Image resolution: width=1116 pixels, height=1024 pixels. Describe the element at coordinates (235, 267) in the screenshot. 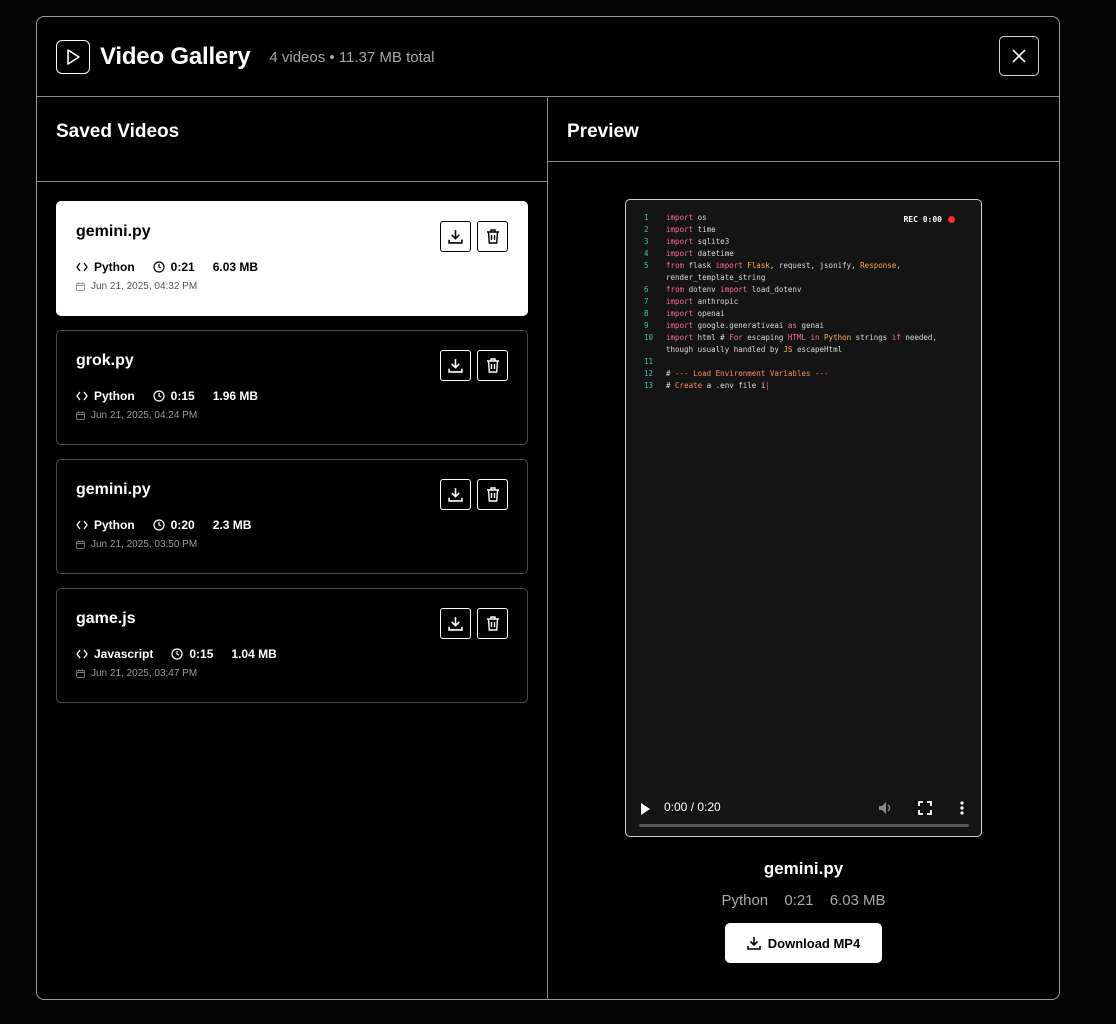

I see `video-size: 6.03 MB` at that location.